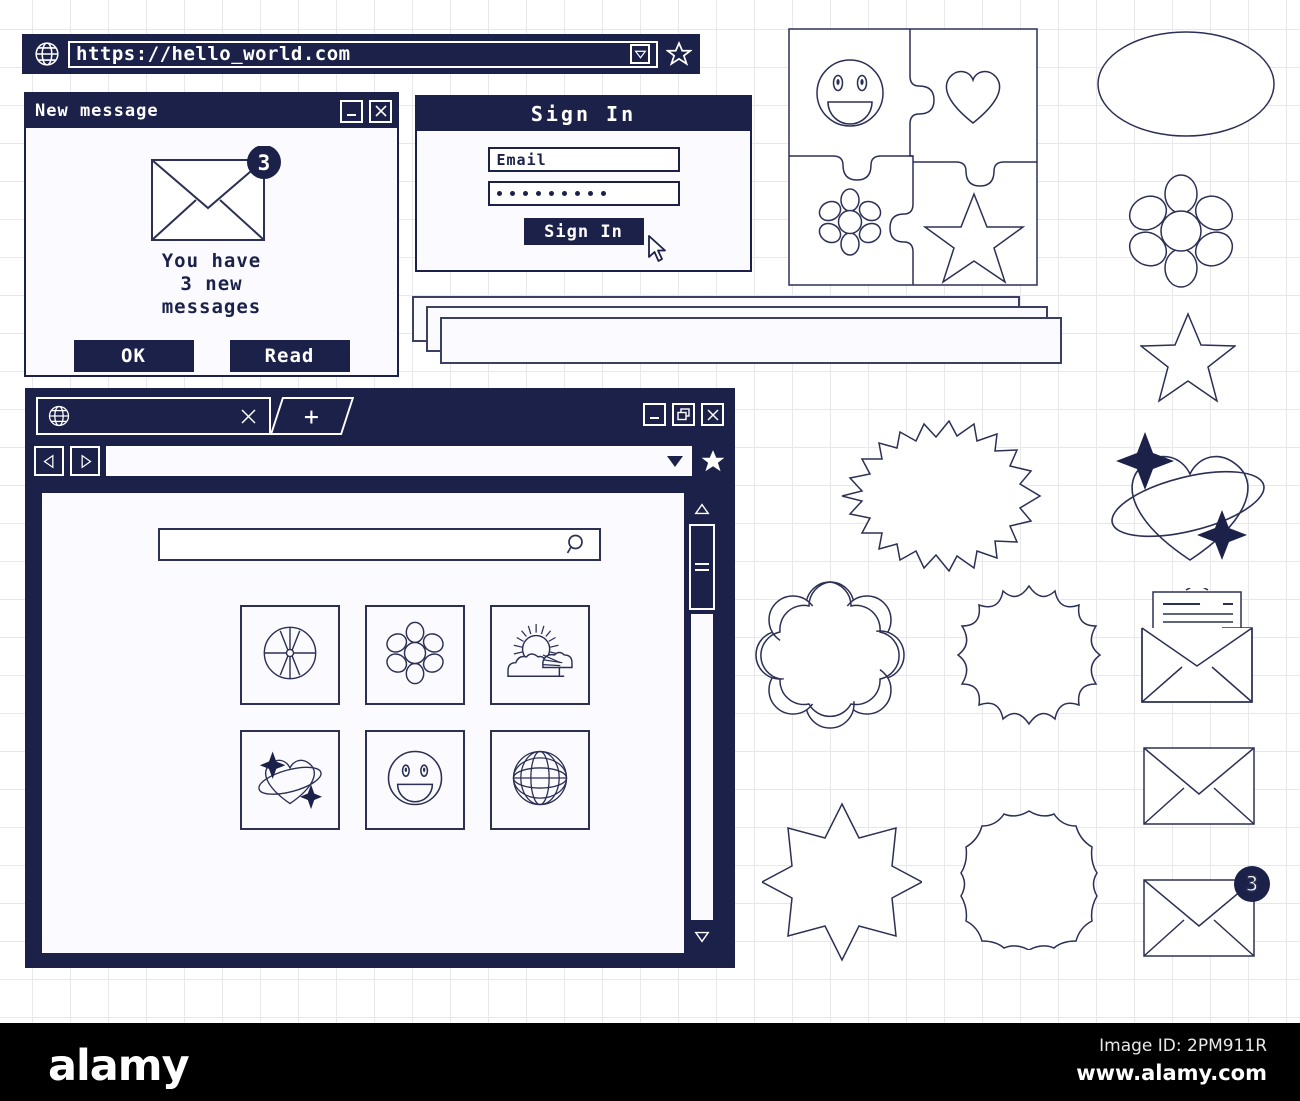 This screenshot has width=1300, height=1101. I want to click on cloud-scallop-round, so click(830, 656).